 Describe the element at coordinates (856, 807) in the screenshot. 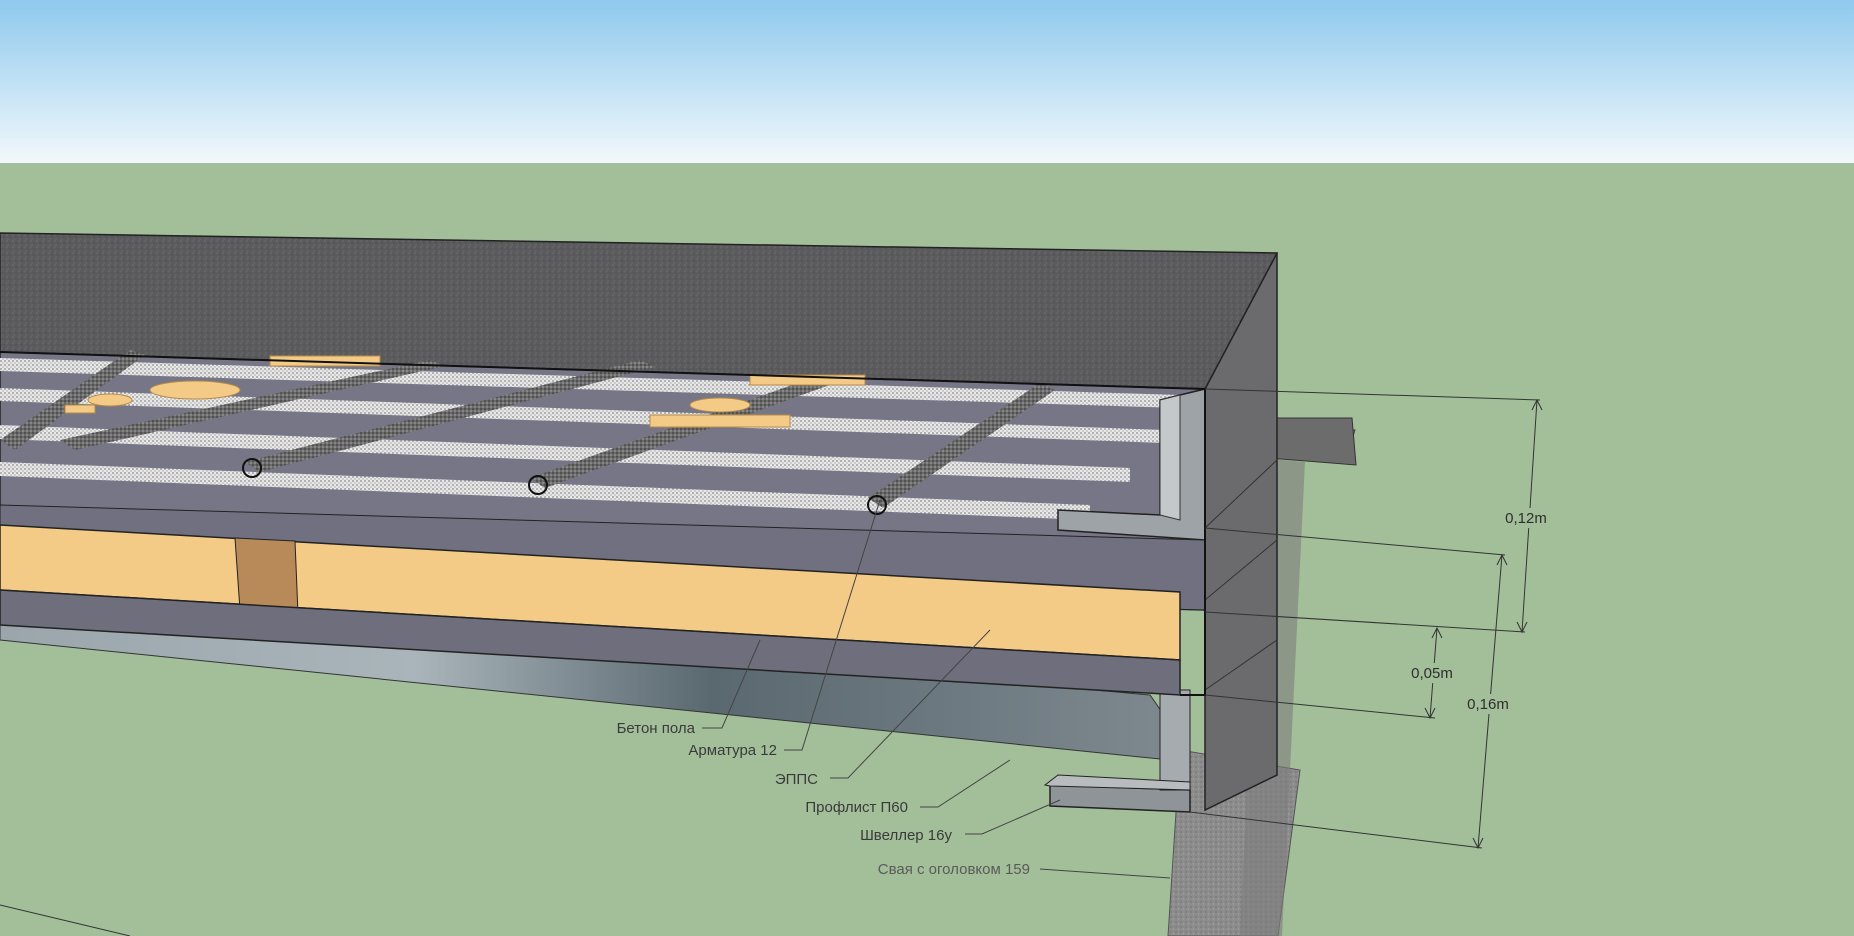

I see `callout-profiled-sheet: Профлист П60` at that location.